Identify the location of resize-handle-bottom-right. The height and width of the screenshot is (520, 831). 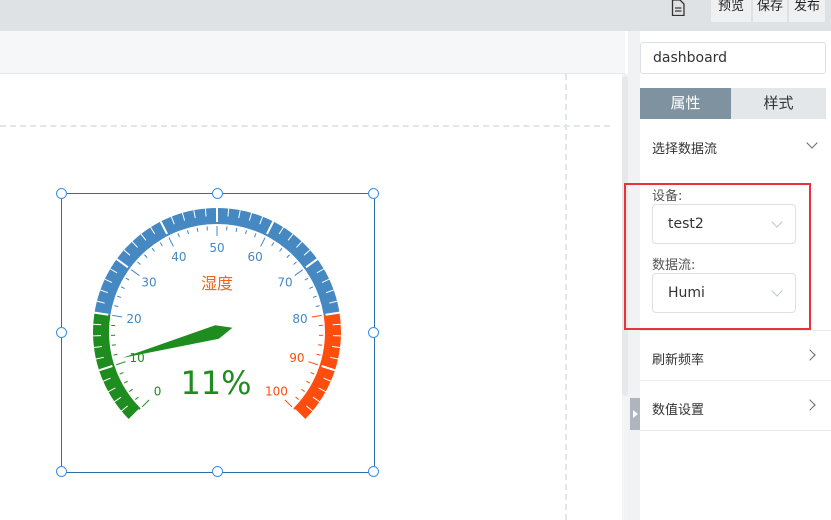
(373, 471).